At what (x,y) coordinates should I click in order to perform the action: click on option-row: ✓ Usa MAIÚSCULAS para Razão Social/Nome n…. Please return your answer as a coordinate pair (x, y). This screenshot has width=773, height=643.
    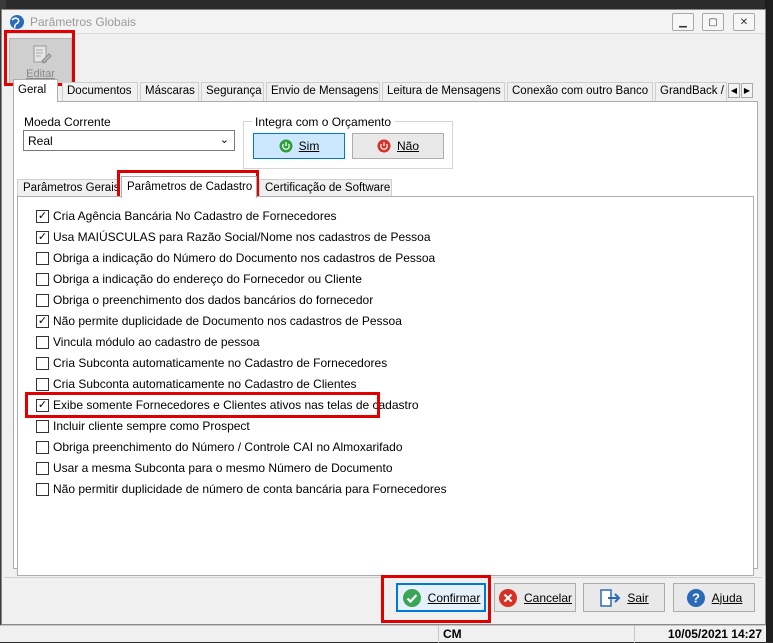
    Looking at the image, I should click on (233, 237).